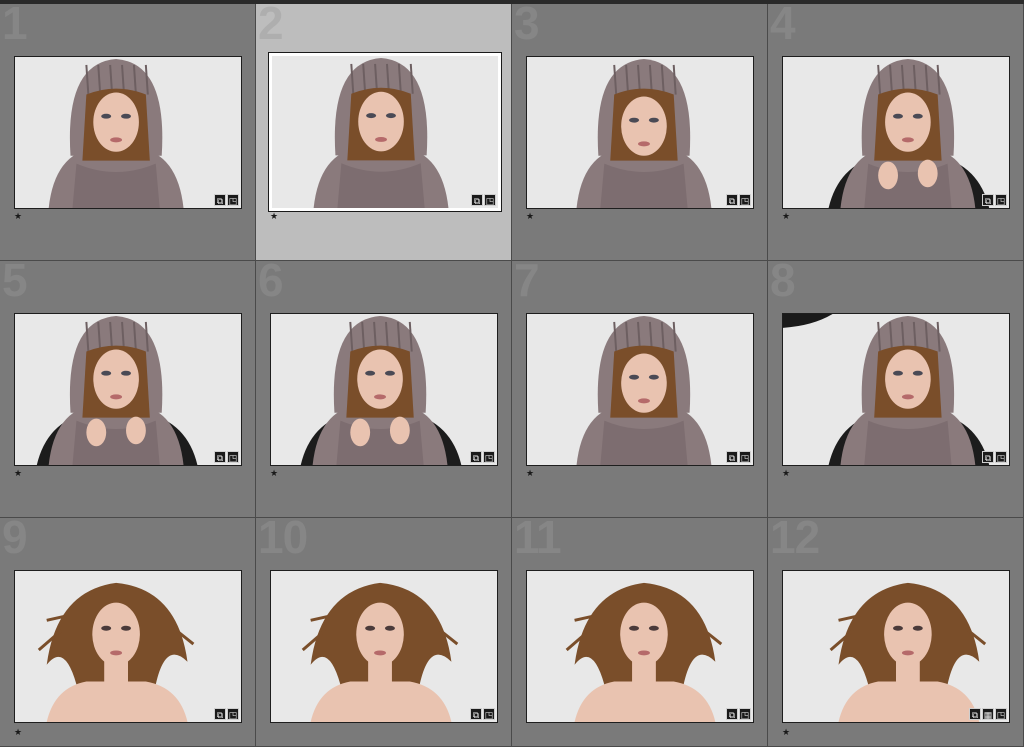  I want to click on grid-cell-1: 1 ⧉ ◳ ★, so click(128, 132).